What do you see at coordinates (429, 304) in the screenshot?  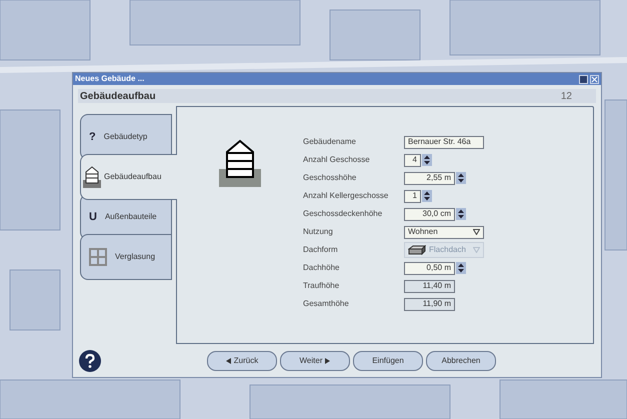 I see `readonly-field: 11,90 m` at bounding box center [429, 304].